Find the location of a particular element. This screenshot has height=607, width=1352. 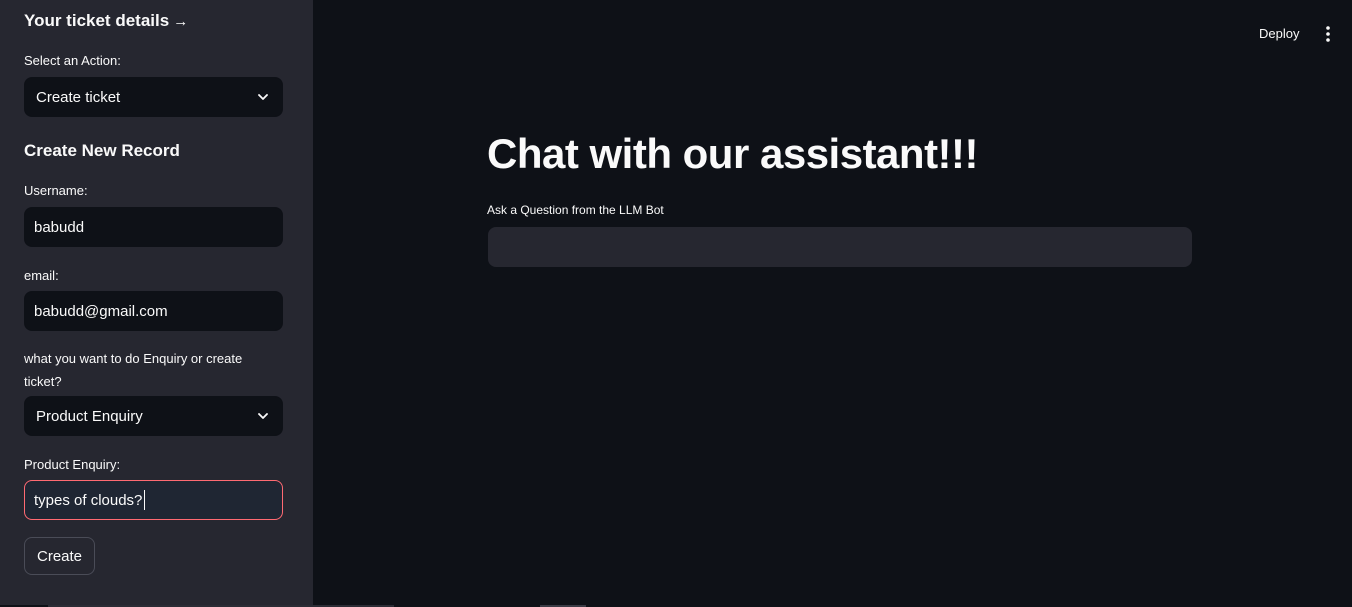

sidebar-title: Your ticket details → is located at coordinates (106, 21).